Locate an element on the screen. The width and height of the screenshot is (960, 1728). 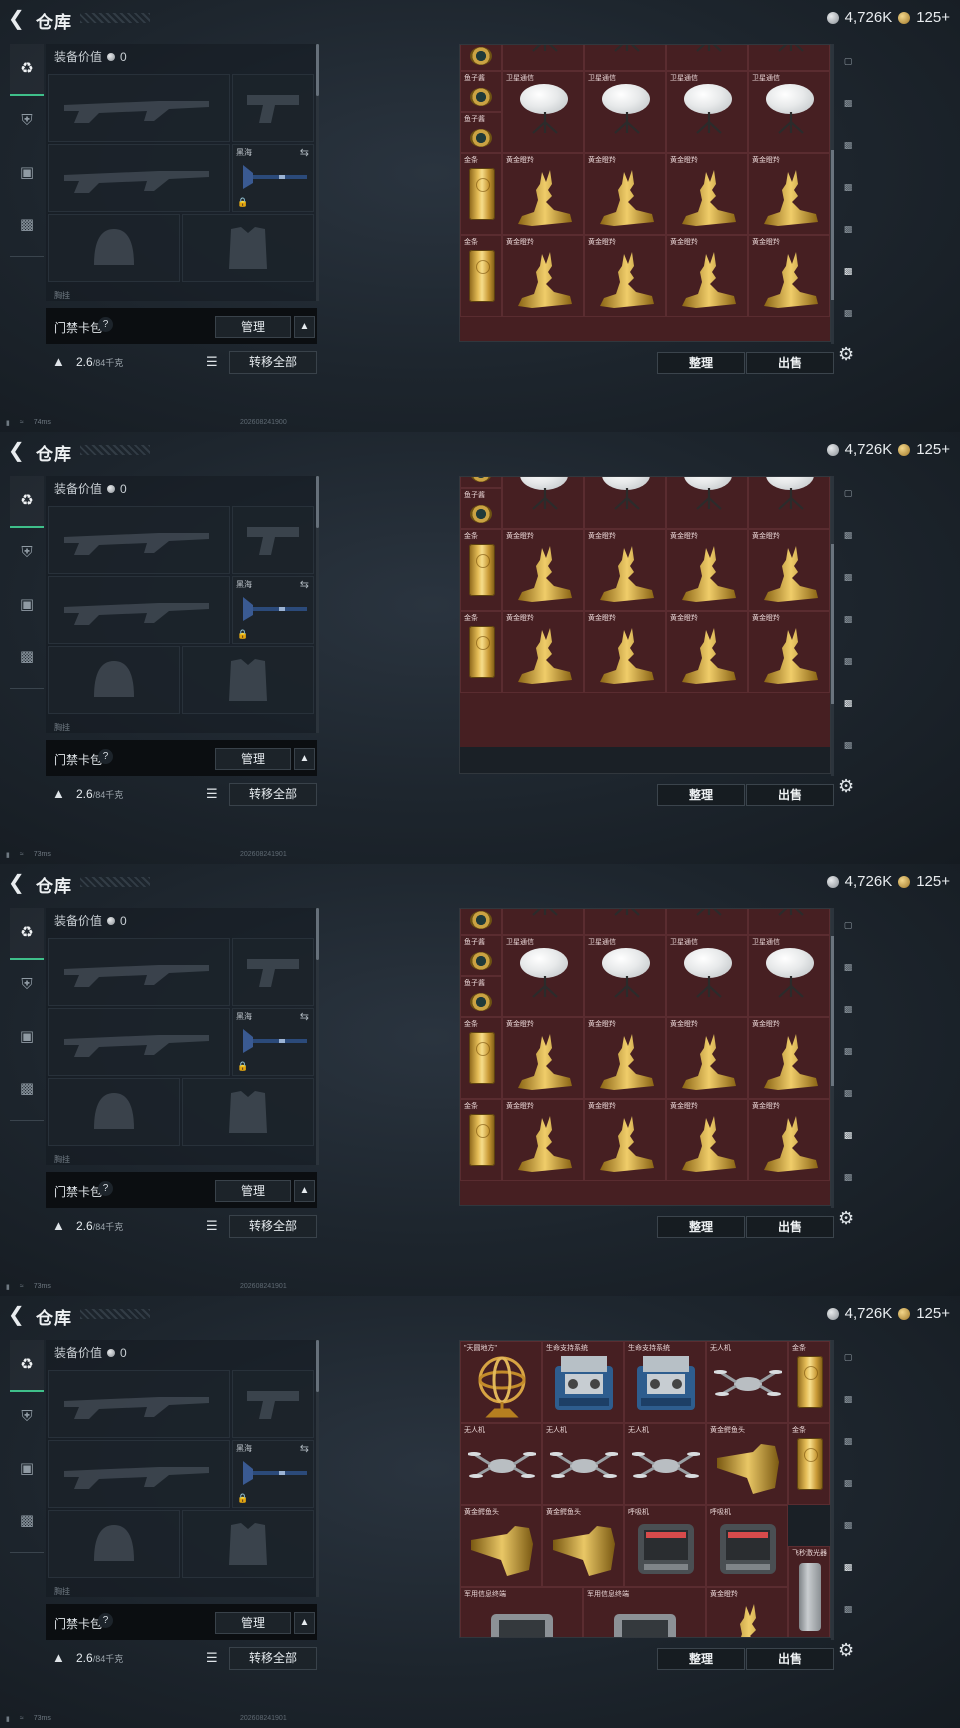
list-icon: ☰ is located at coordinates (212, 1226).